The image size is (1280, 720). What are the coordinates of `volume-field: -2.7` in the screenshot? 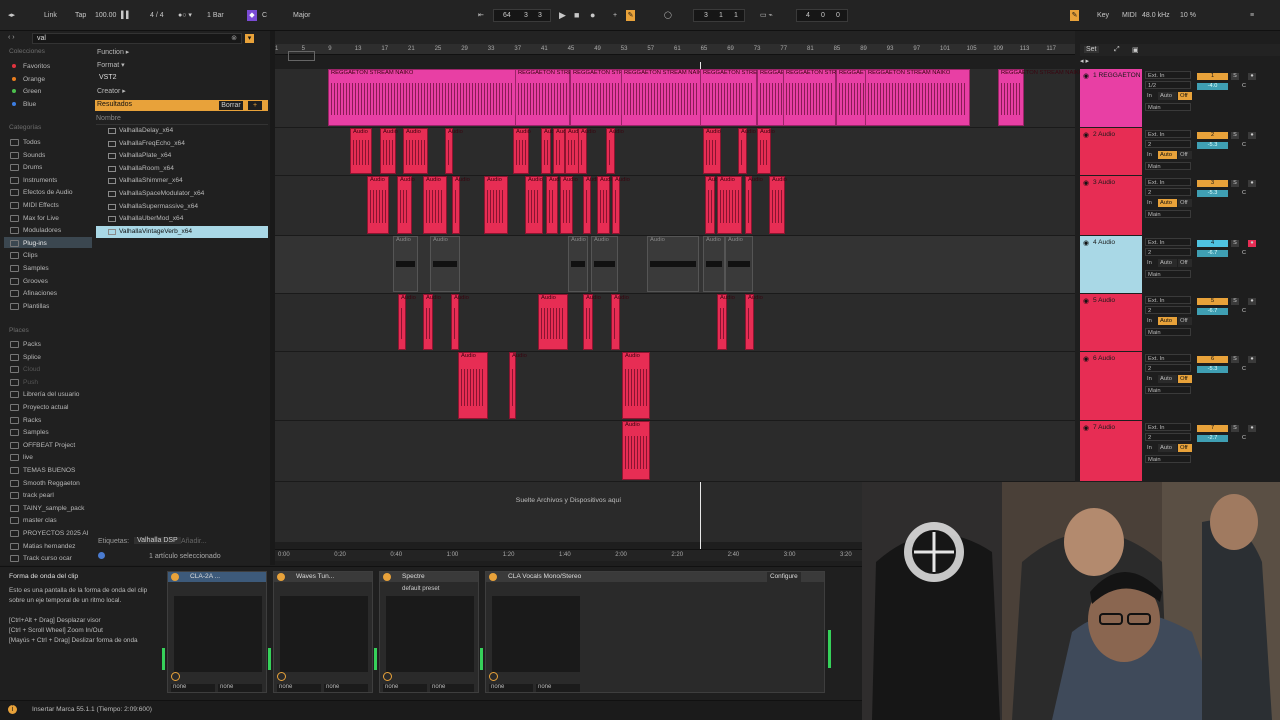 It's located at (1212, 438).